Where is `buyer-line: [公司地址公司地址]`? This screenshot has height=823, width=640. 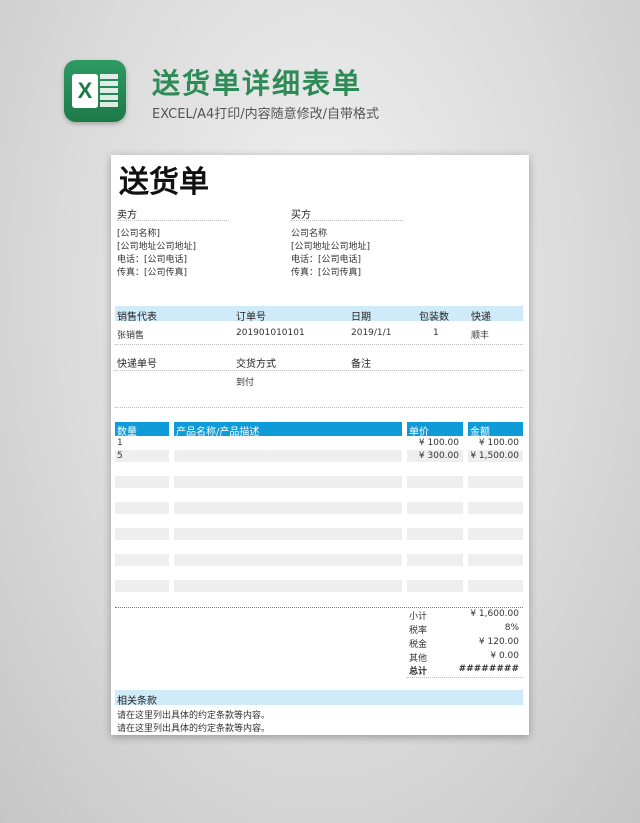
buyer-line: [公司地址公司地址] is located at coordinates (331, 247).